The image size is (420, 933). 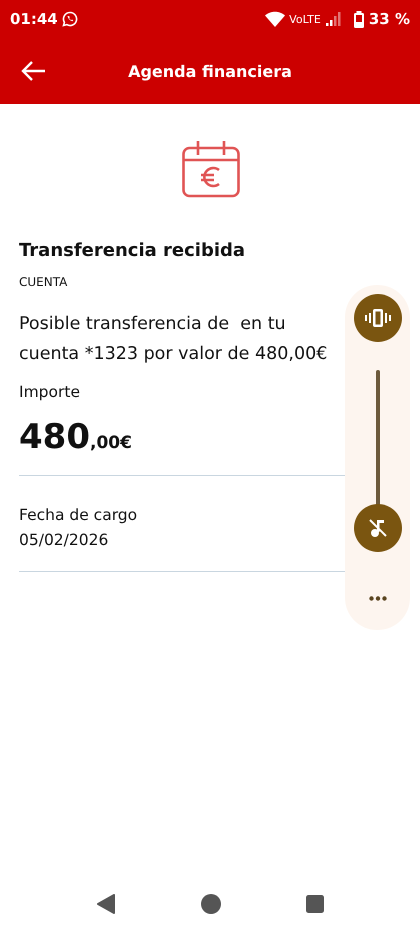 I want to click on ringer-mode-button, so click(x=378, y=318).